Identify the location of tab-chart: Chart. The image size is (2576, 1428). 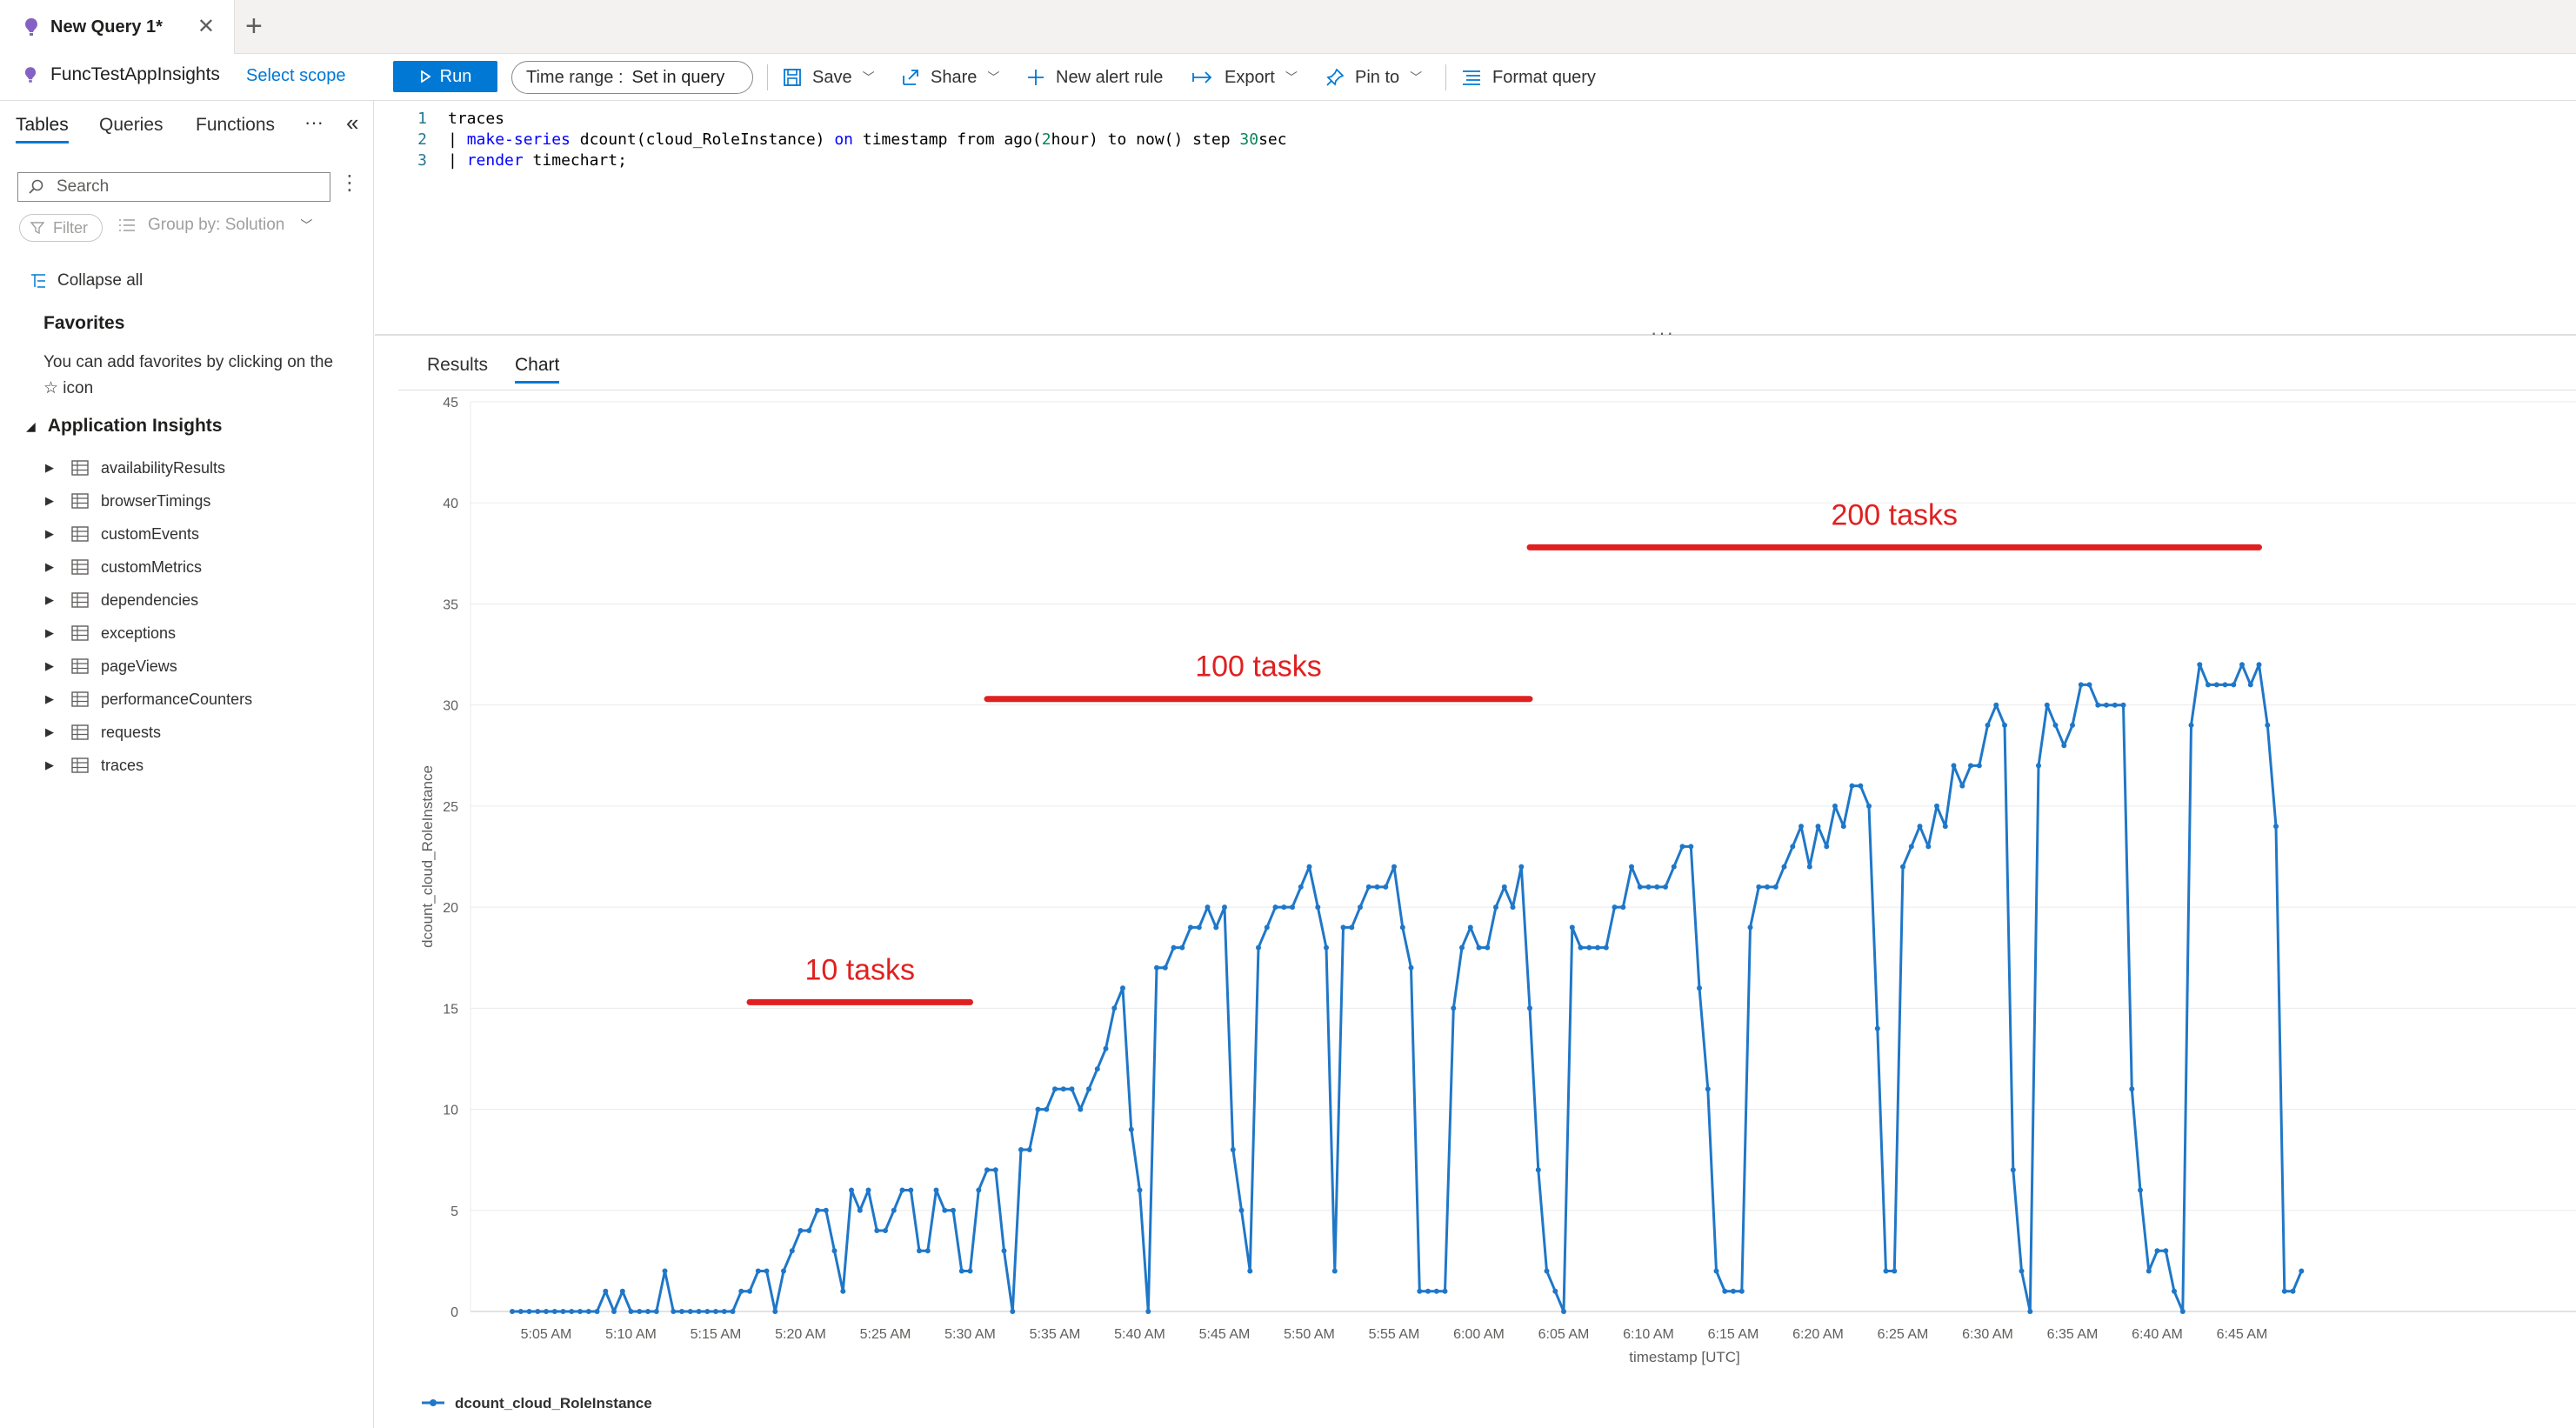
(537, 369).